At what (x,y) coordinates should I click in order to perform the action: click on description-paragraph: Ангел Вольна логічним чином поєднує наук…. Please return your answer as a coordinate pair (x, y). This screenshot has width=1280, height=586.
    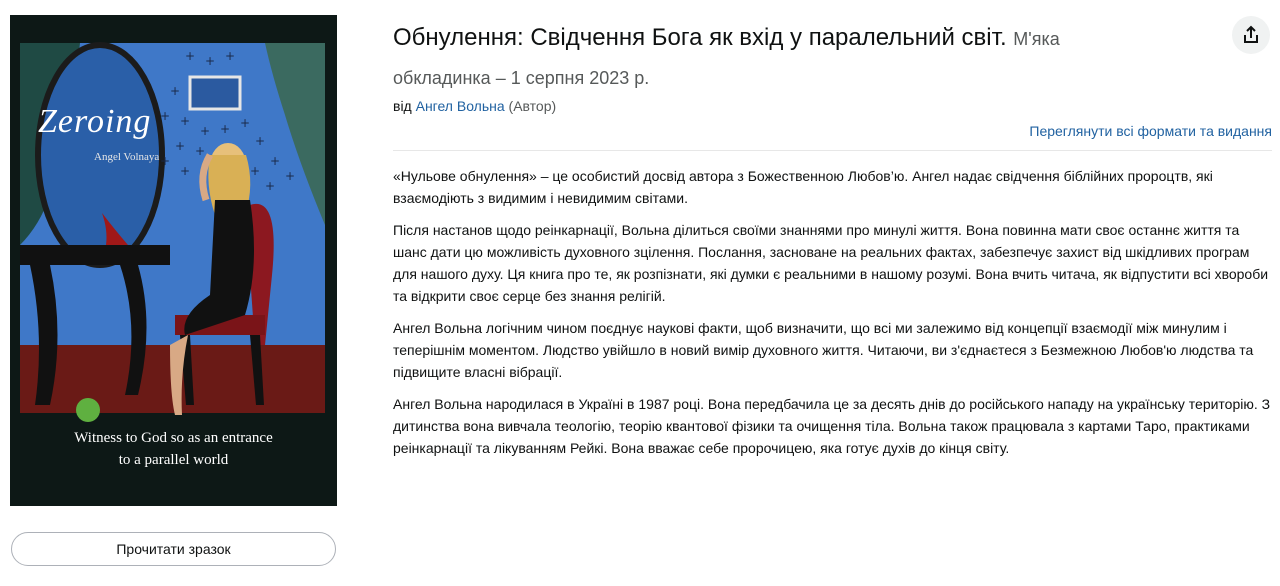
    Looking at the image, I should click on (823, 350).